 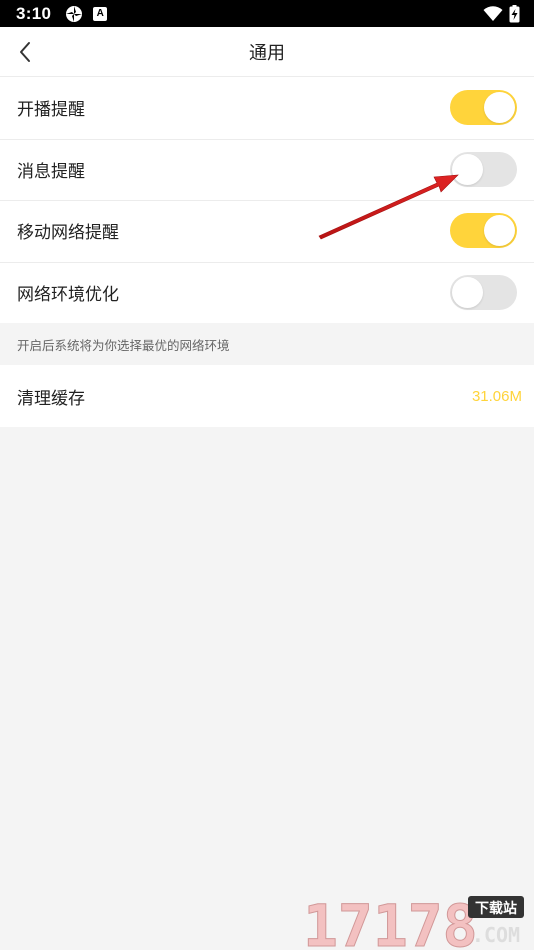 I want to click on clear-cache-row: 清理缓存 31.06M, so click(x=267, y=396).